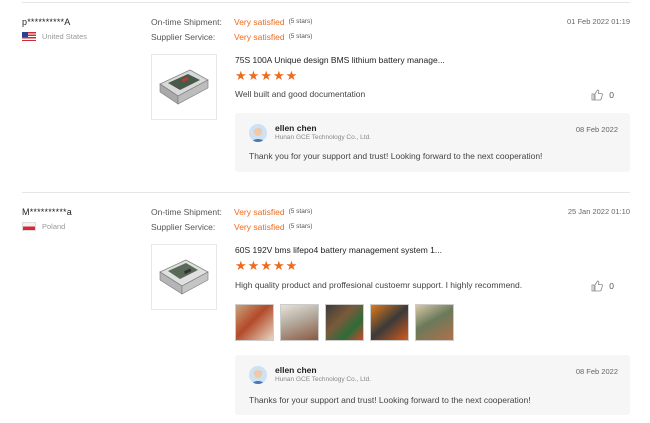 Image resolution: width=650 pixels, height=423 pixels. I want to click on top-divider, so click(326, 2).